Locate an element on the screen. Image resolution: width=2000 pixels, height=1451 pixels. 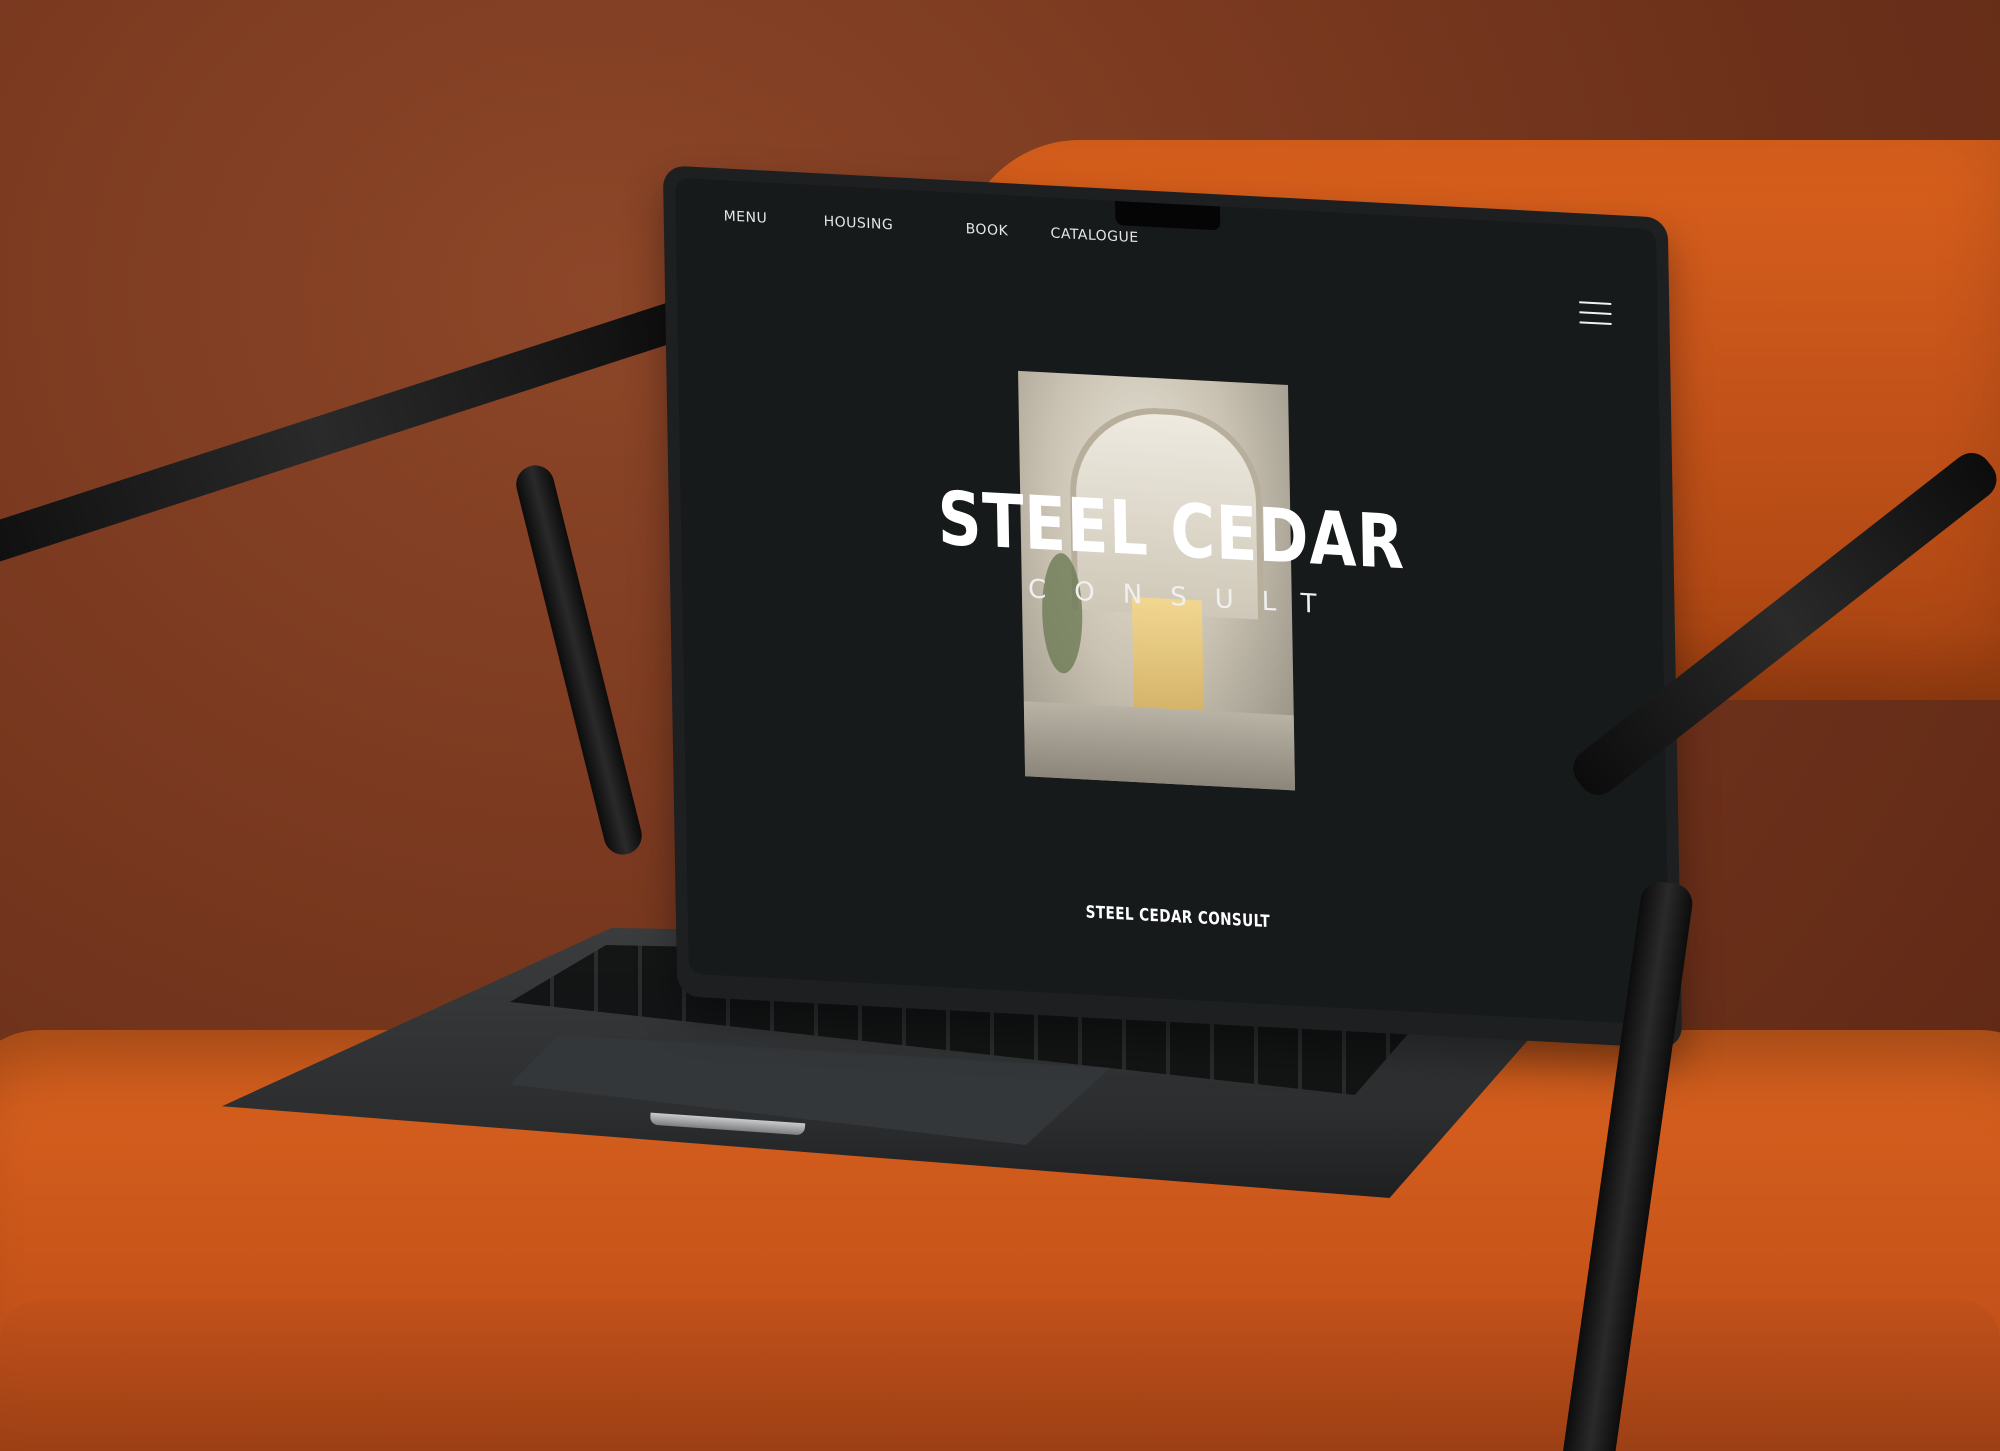
chair-left-post is located at coordinates (579, 660).